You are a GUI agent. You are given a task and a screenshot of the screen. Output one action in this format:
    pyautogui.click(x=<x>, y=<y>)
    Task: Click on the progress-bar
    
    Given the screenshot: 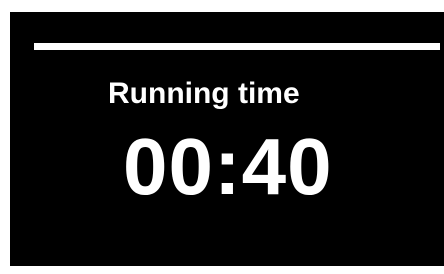 What is the action you would take?
    pyautogui.click(x=237, y=46)
    